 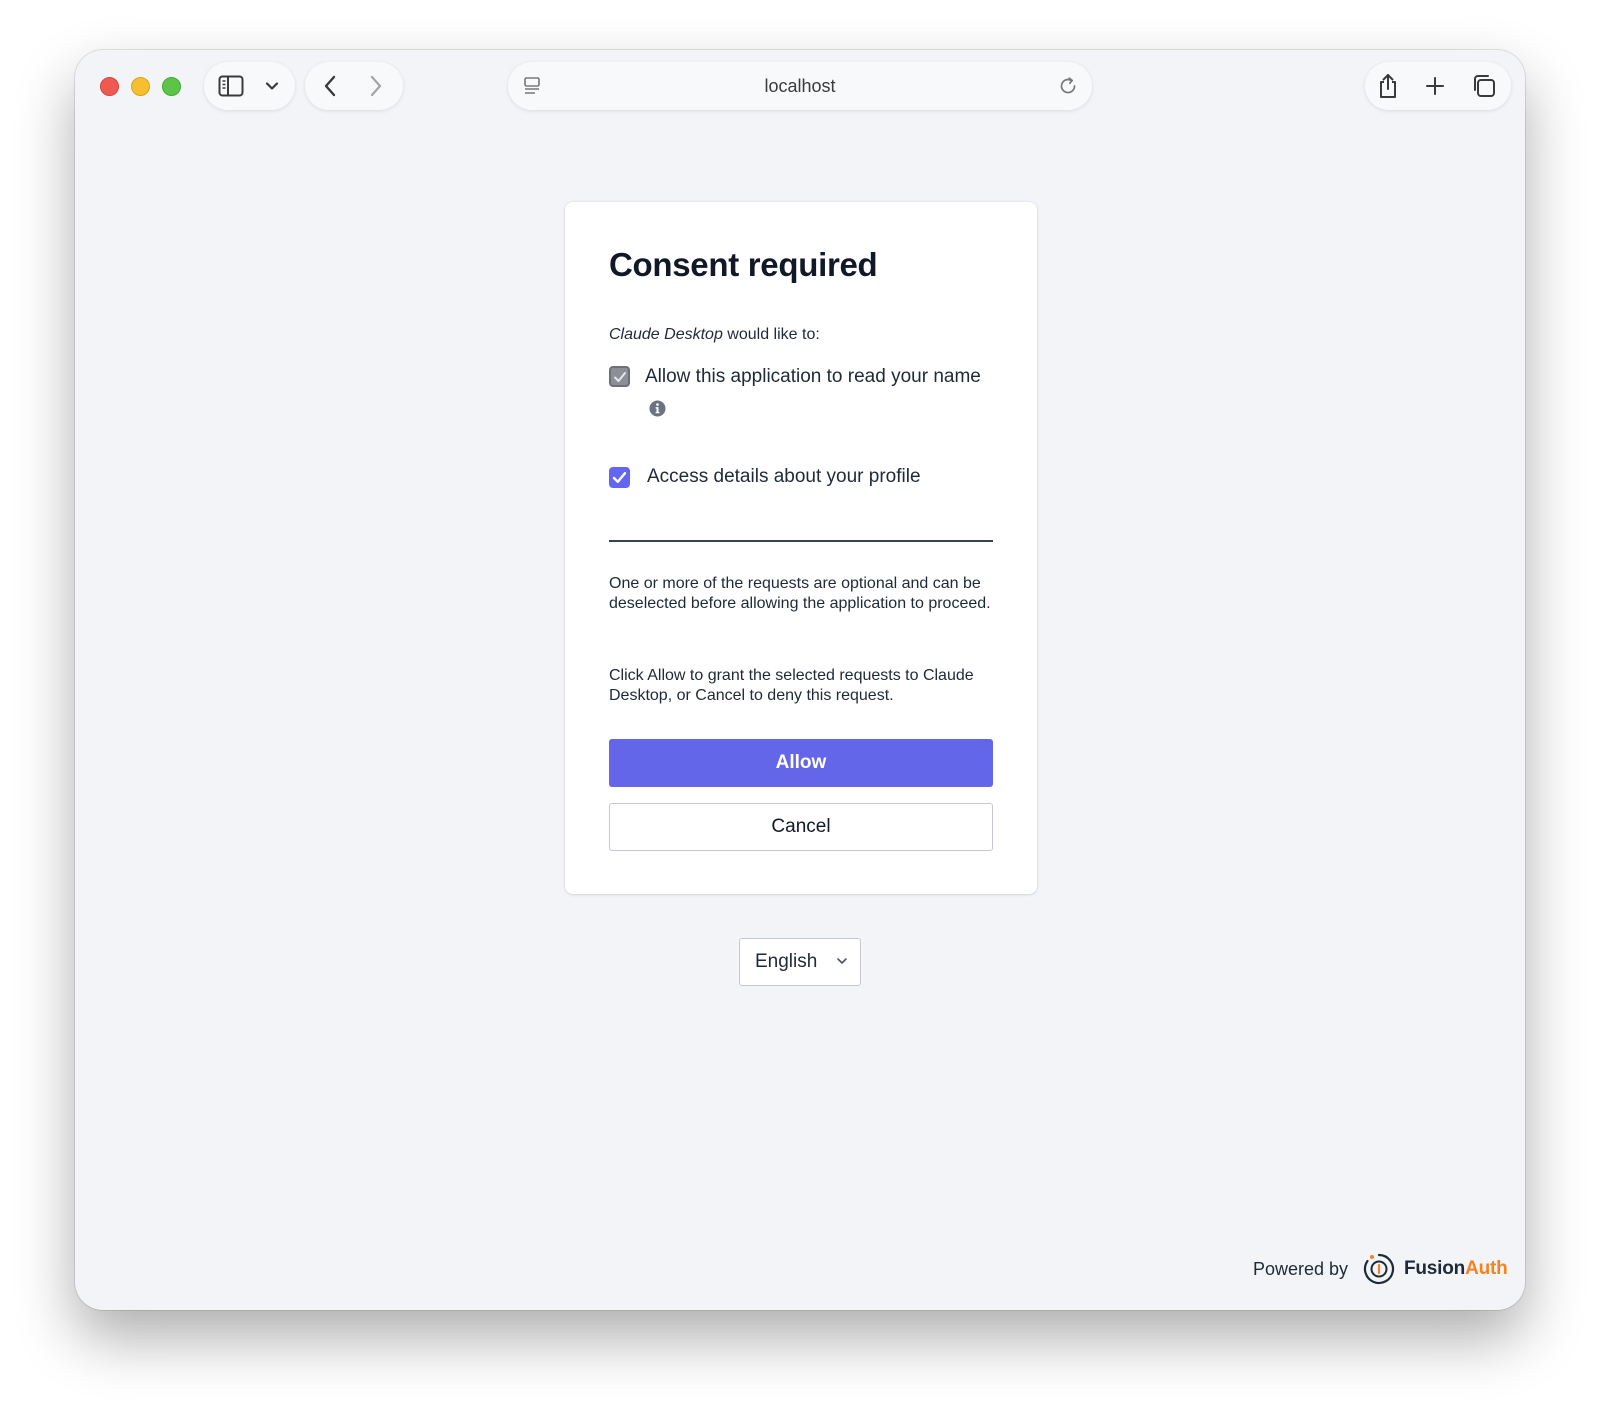 What do you see at coordinates (1068, 86) in the screenshot?
I see `reload-icon` at bounding box center [1068, 86].